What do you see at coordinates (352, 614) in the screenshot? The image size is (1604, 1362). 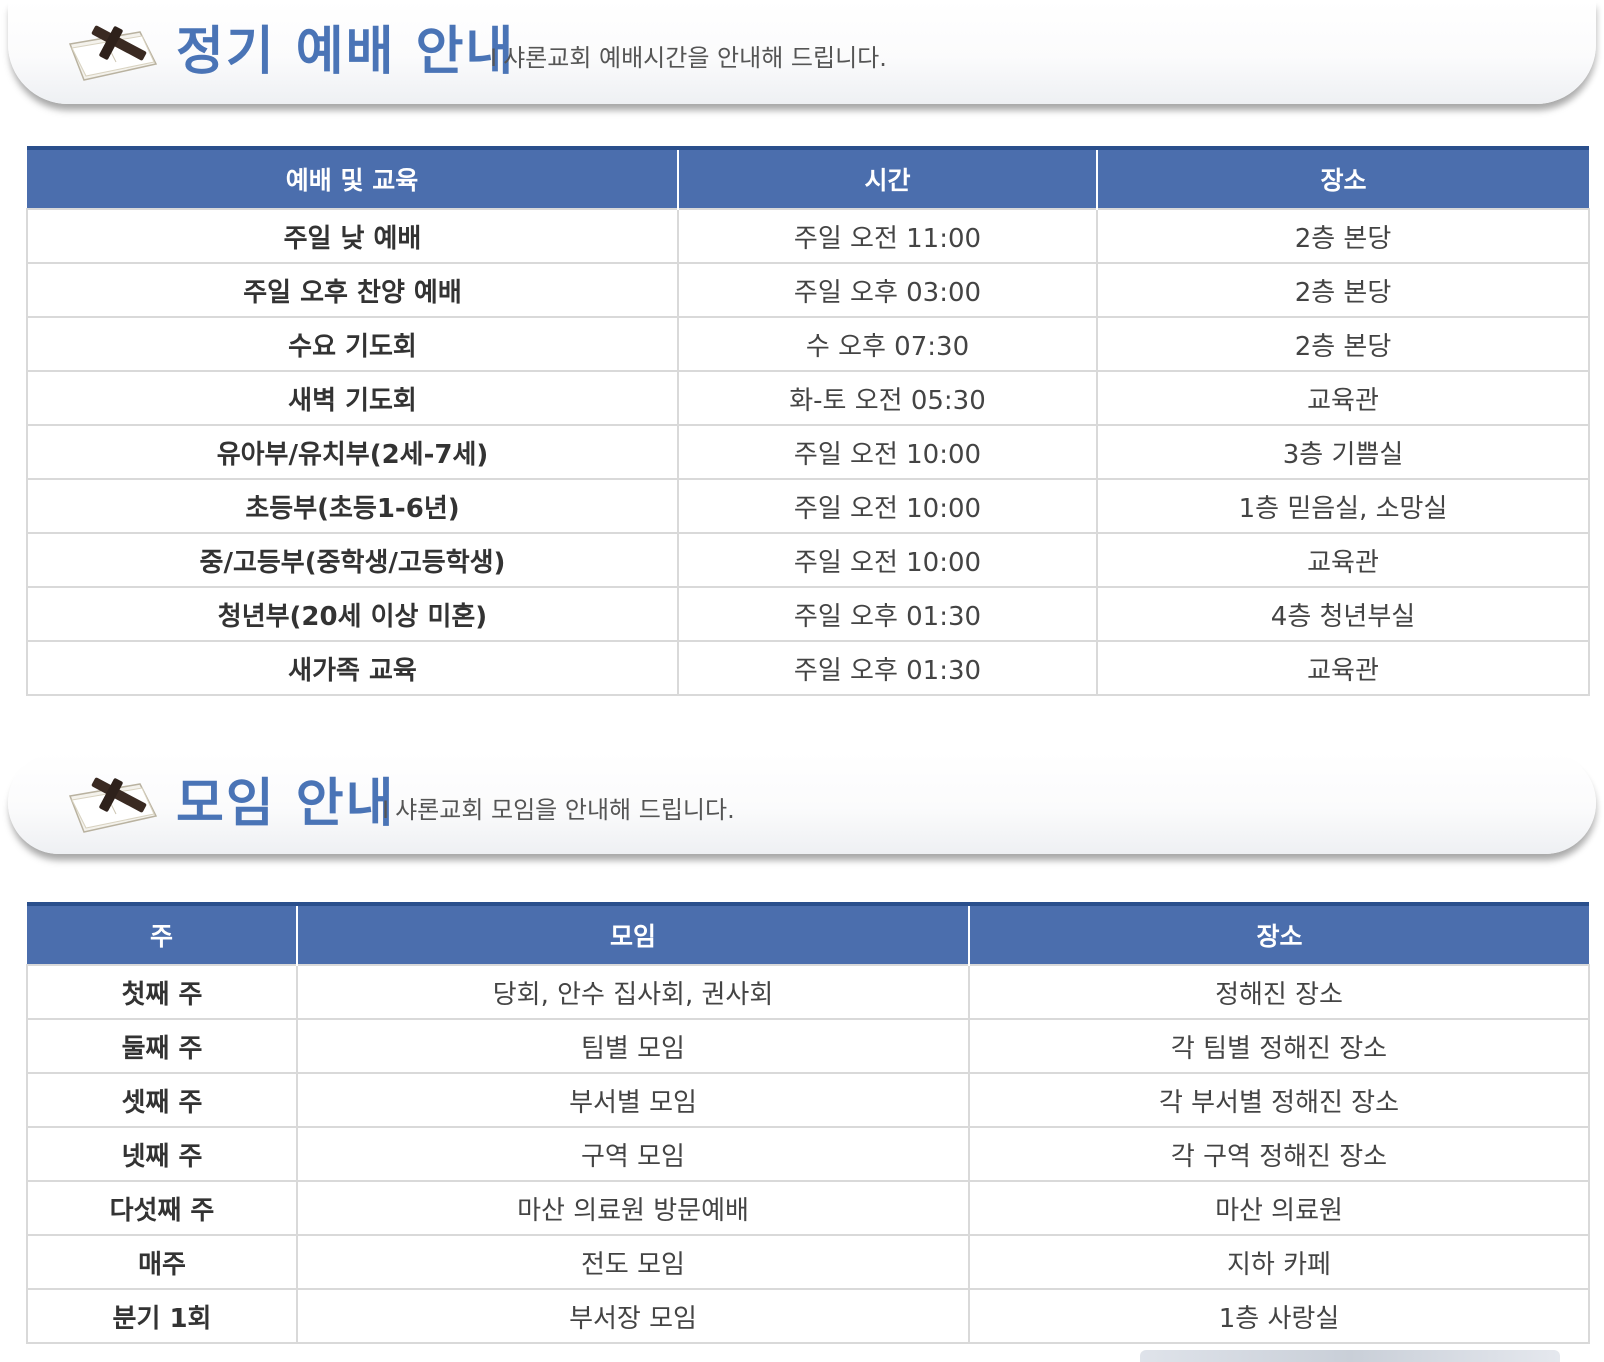 I see `service-name: 청년부(20세 이상 미혼)` at bounding box center [352, 614].